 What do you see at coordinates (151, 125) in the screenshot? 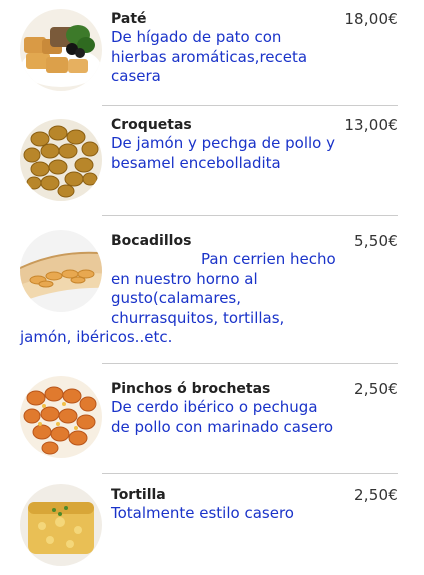
I see `item-name: Croquetas` at bounding box center [151, 125].